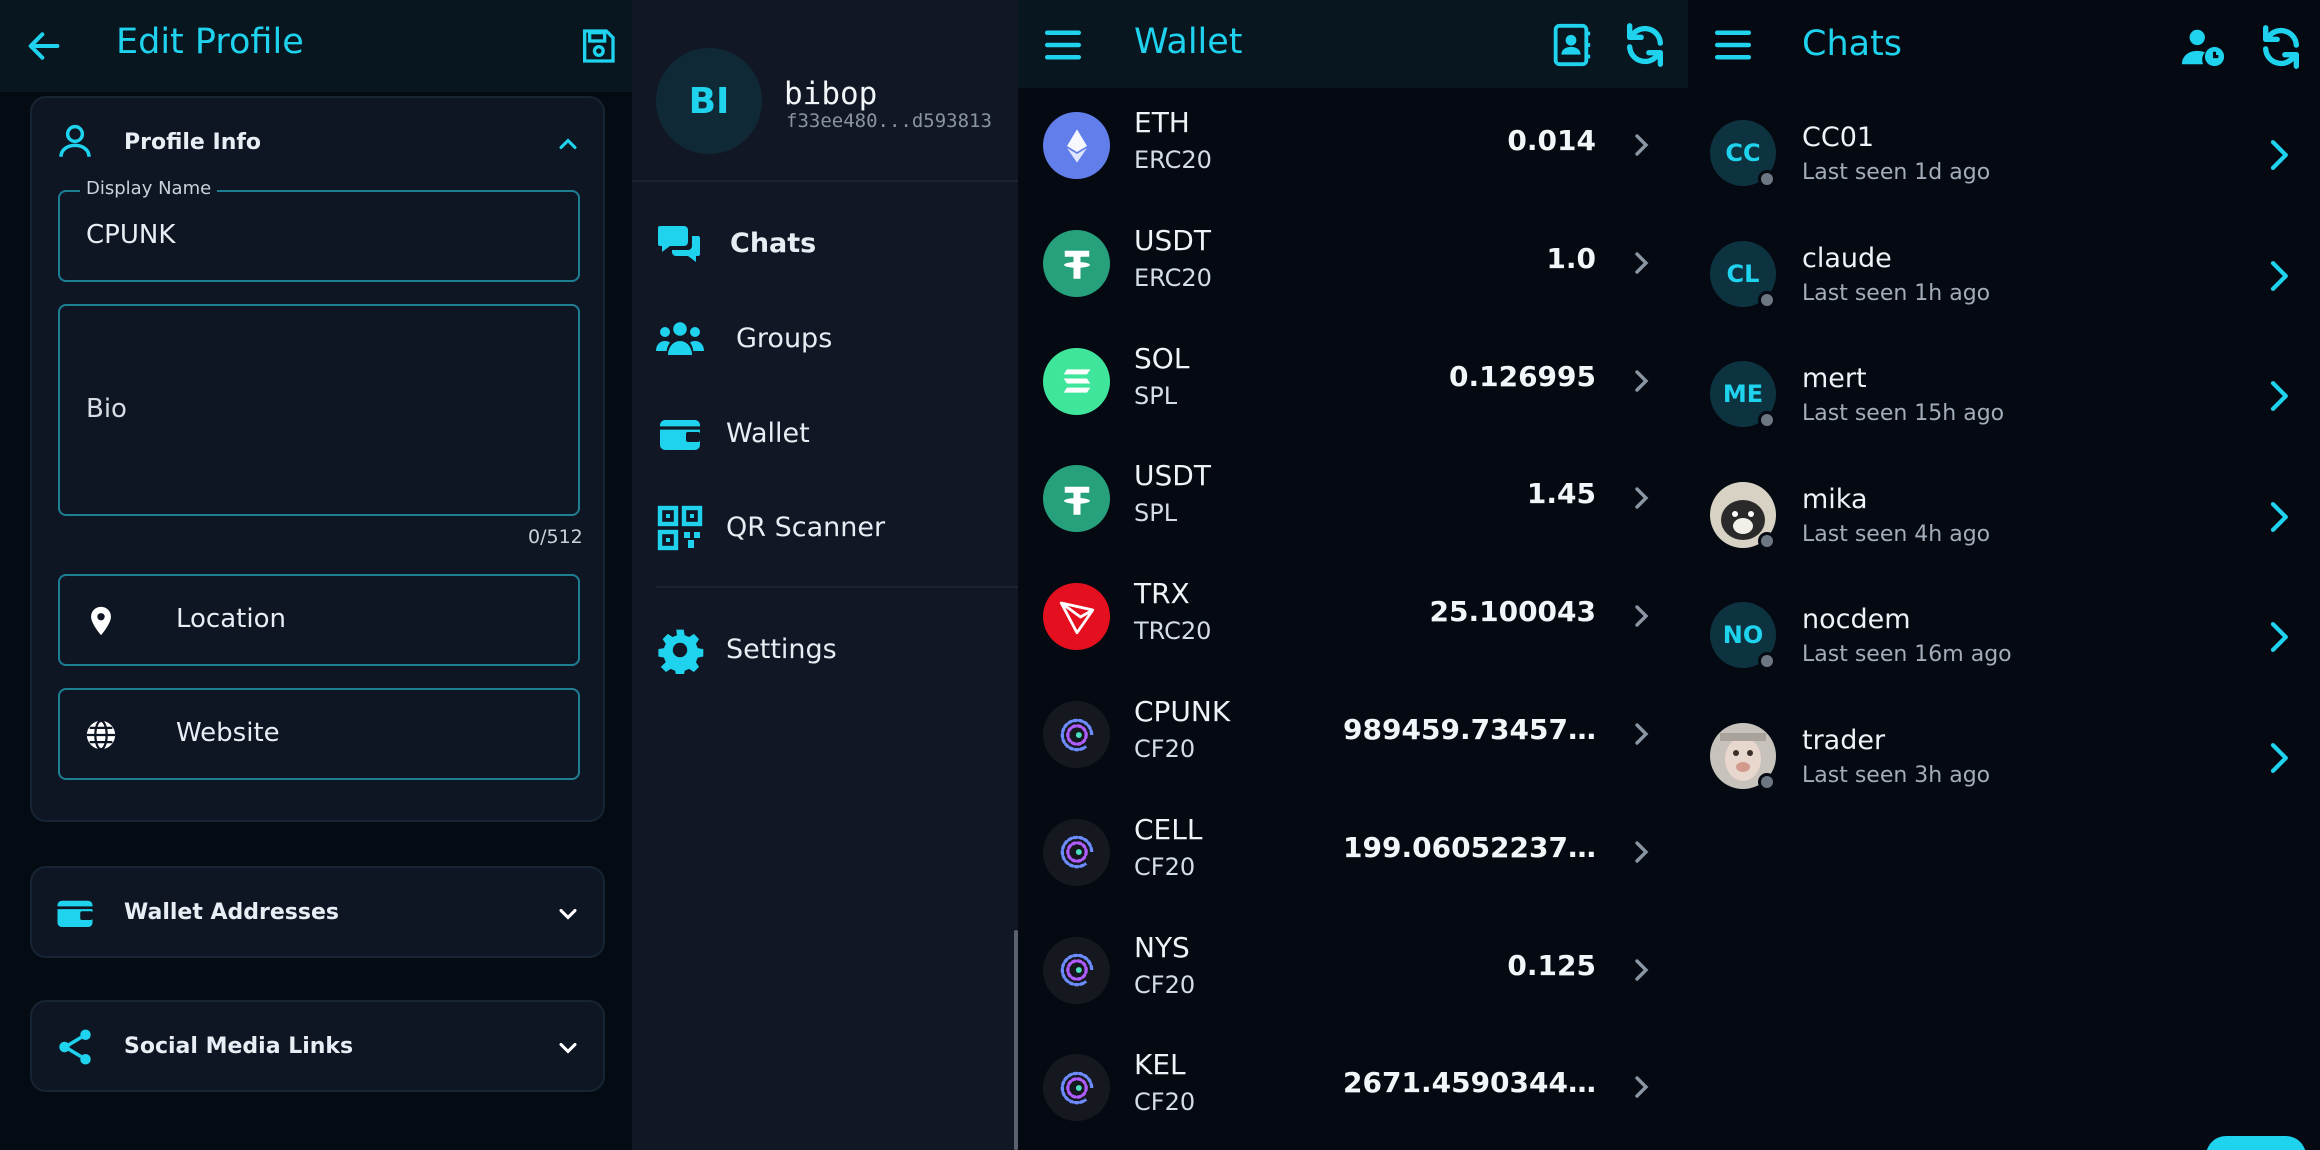 The height and width of the screenshot is (1150, 2320). What do you see at coordinates (1852, 44) in the screenshot?
I see `page-title: Chats` at bounding box center [1852, 44].